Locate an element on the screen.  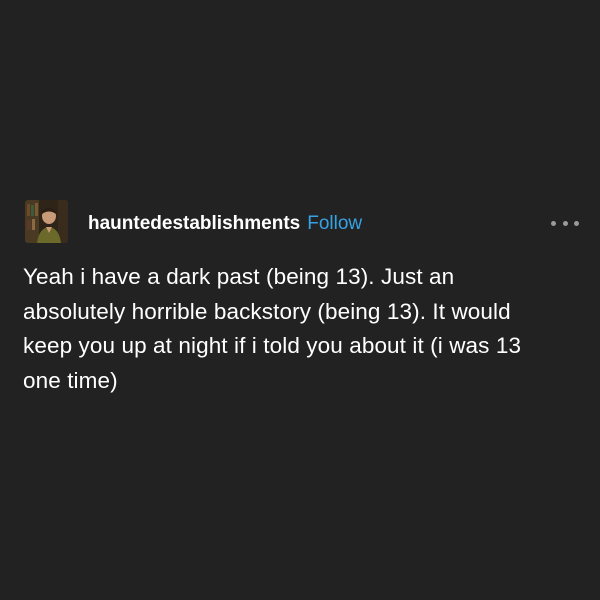
username-link: hauntedestablishments is located at coordinates (194, 224).